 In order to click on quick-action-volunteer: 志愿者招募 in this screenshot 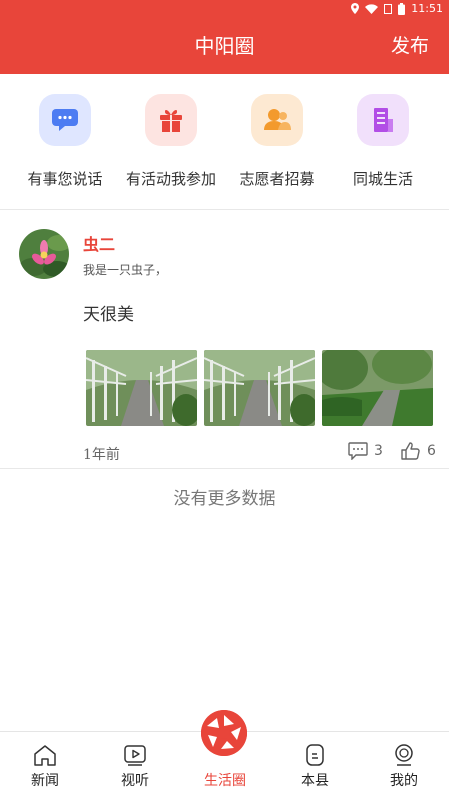, I will do `click(277, 141)`.